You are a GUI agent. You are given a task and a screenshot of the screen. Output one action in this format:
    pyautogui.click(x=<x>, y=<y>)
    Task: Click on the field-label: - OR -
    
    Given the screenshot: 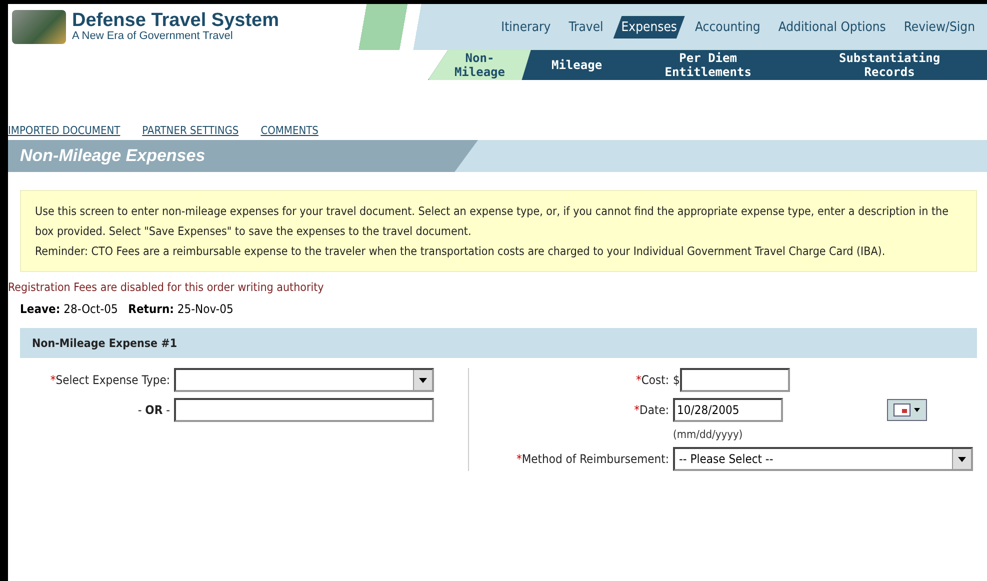 What is the action you would take?
    pyautogui.click(x=153, y=410)
    